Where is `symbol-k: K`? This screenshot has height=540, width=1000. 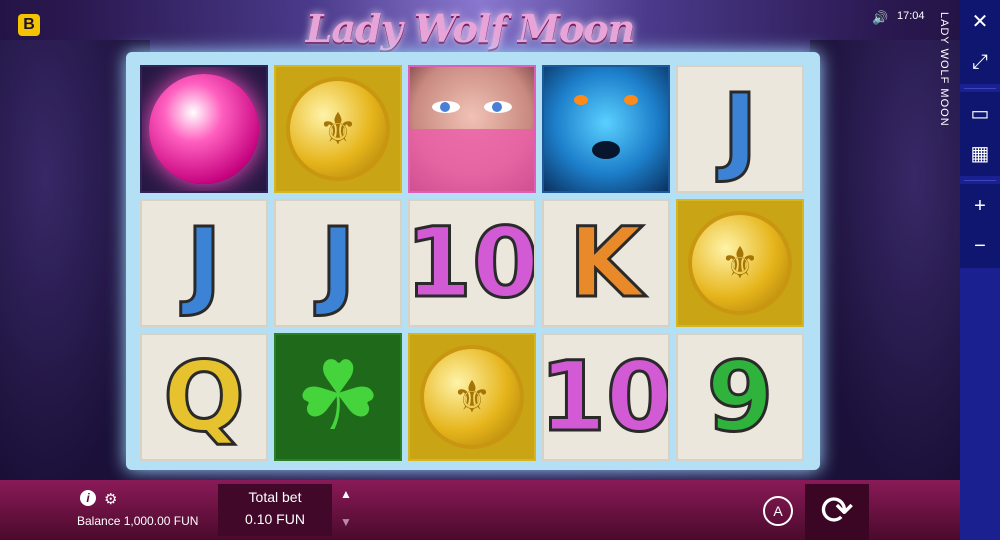 symbol-k: K is located at coordinates (606, 263).